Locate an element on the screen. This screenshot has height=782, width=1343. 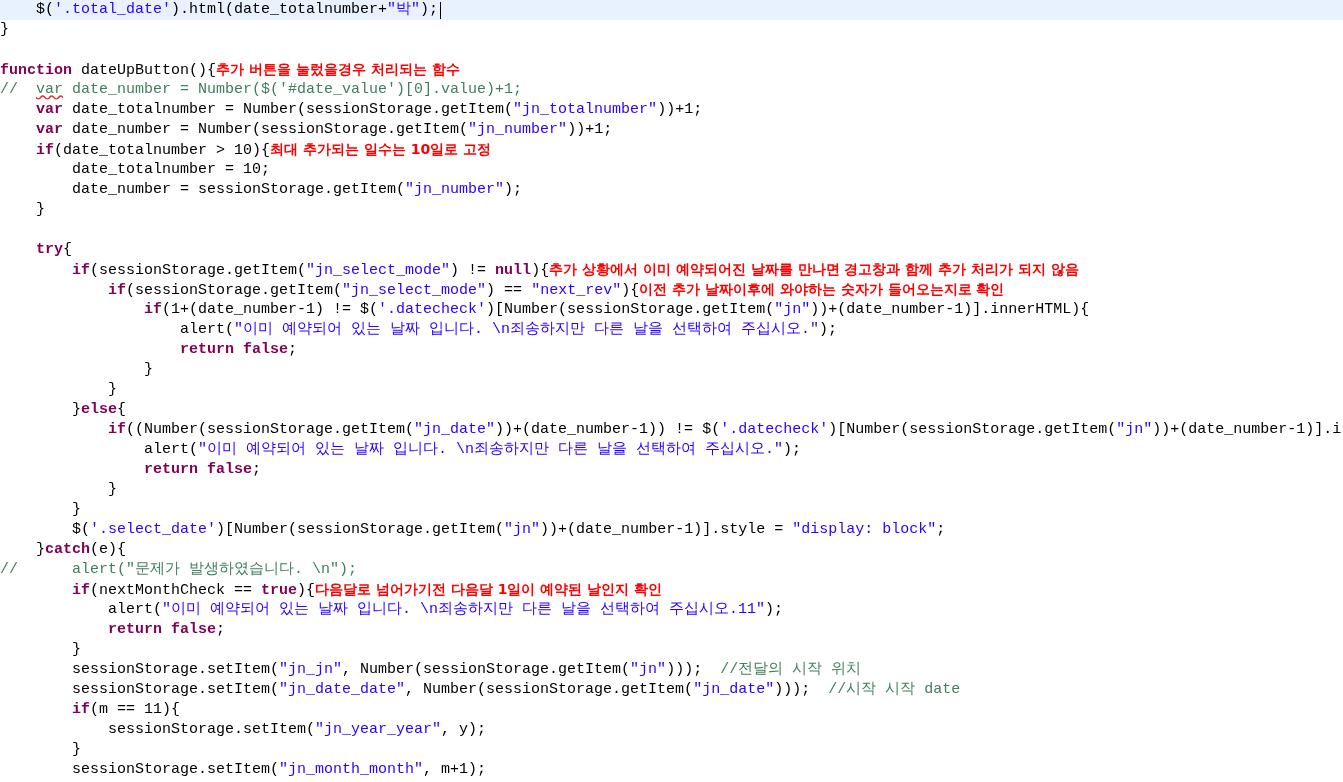
code-line: date_number = sessionStorage.getItem("jn_number"); is located at coordinates (297, 190).